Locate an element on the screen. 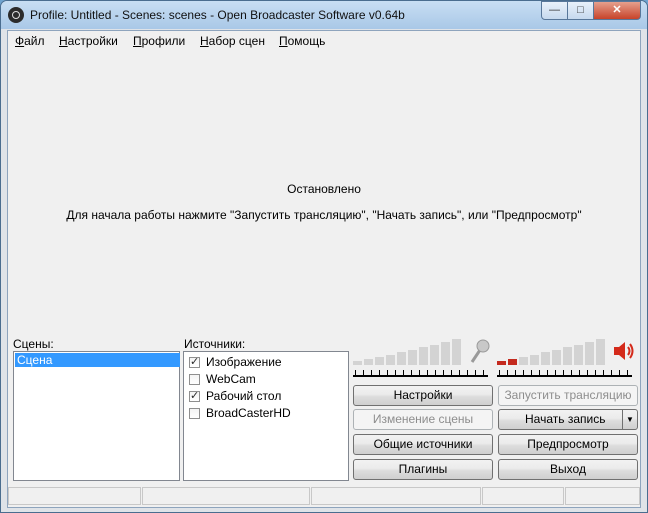  maximize-button: □ is located at coordinates (580, 10).